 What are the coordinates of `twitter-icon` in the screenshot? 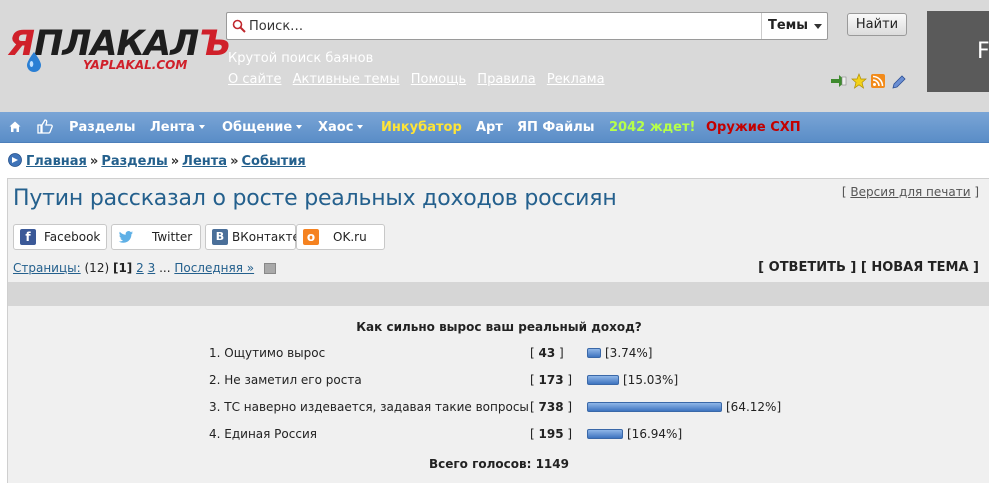 It's located at (125, 237).